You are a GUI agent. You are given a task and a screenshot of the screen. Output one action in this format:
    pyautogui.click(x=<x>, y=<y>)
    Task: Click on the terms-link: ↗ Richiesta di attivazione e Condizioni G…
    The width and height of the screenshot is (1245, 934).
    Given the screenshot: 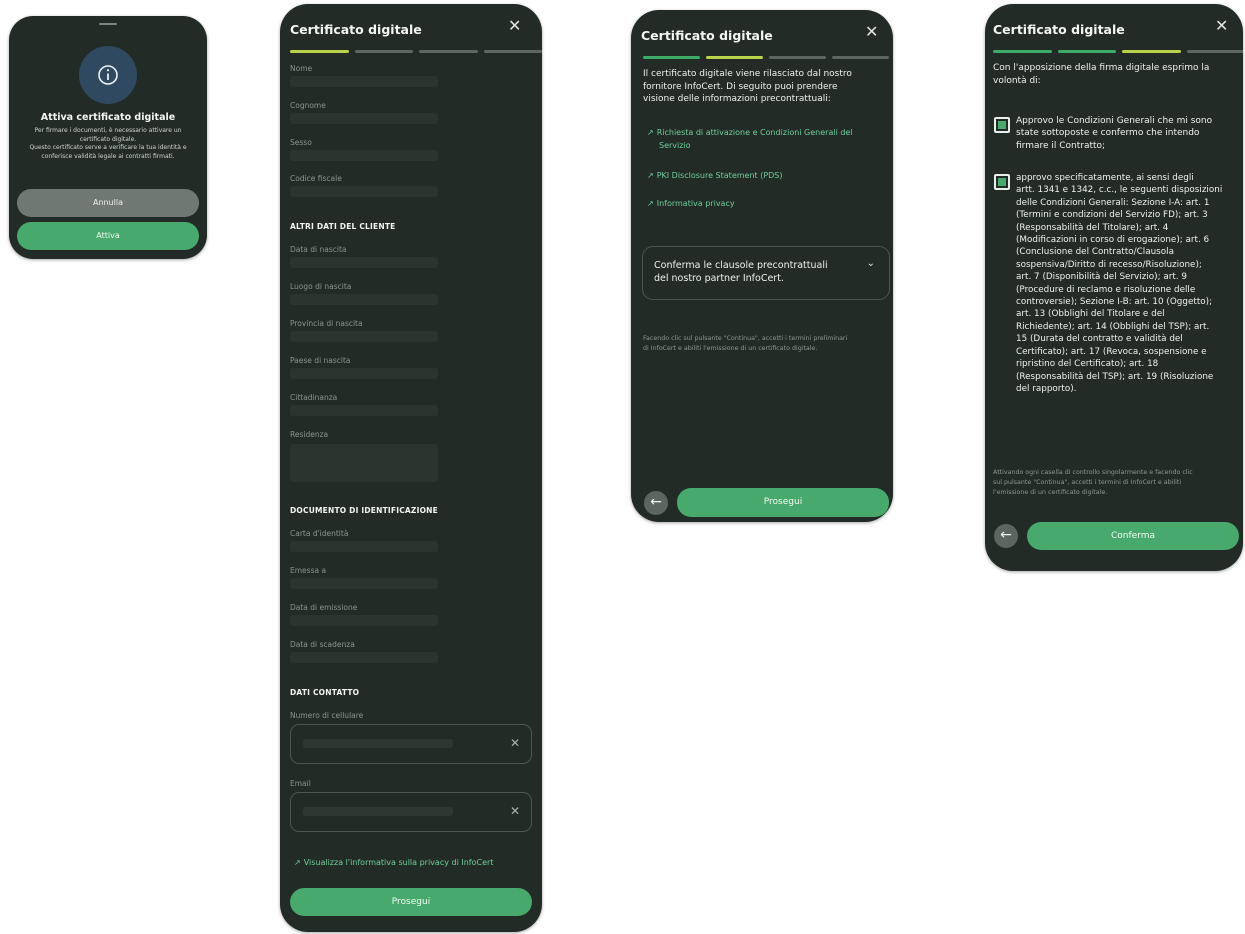 What is the action you would take?
    pyautogui.click(x=750, y=139)
    